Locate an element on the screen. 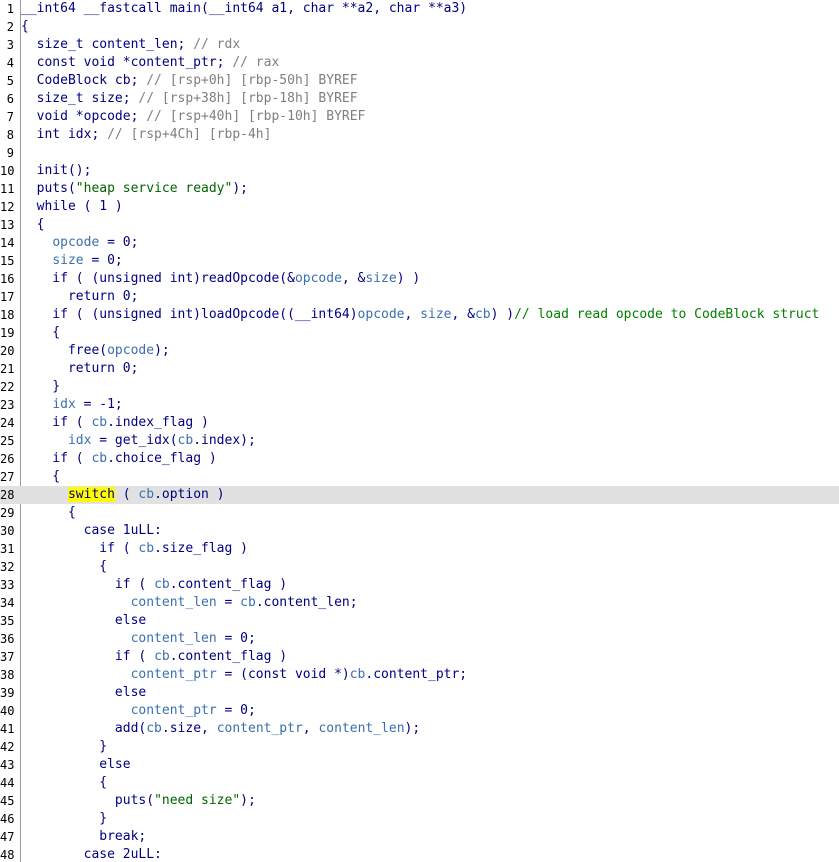 The width and height of the screenshot is (839, 862). code-line: 29 { is located at coordinates (419, 513).